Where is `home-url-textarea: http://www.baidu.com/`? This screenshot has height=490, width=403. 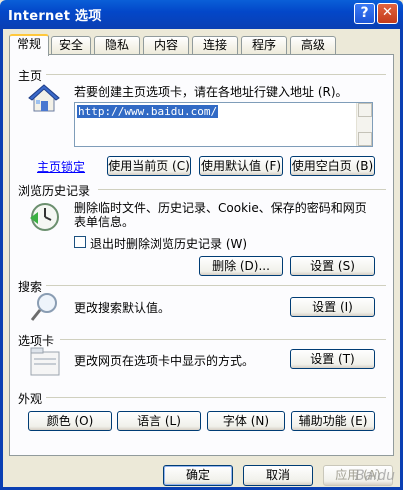
home-url-textarea: http://www.baidu.com/ is located at coordinates (223, 124).